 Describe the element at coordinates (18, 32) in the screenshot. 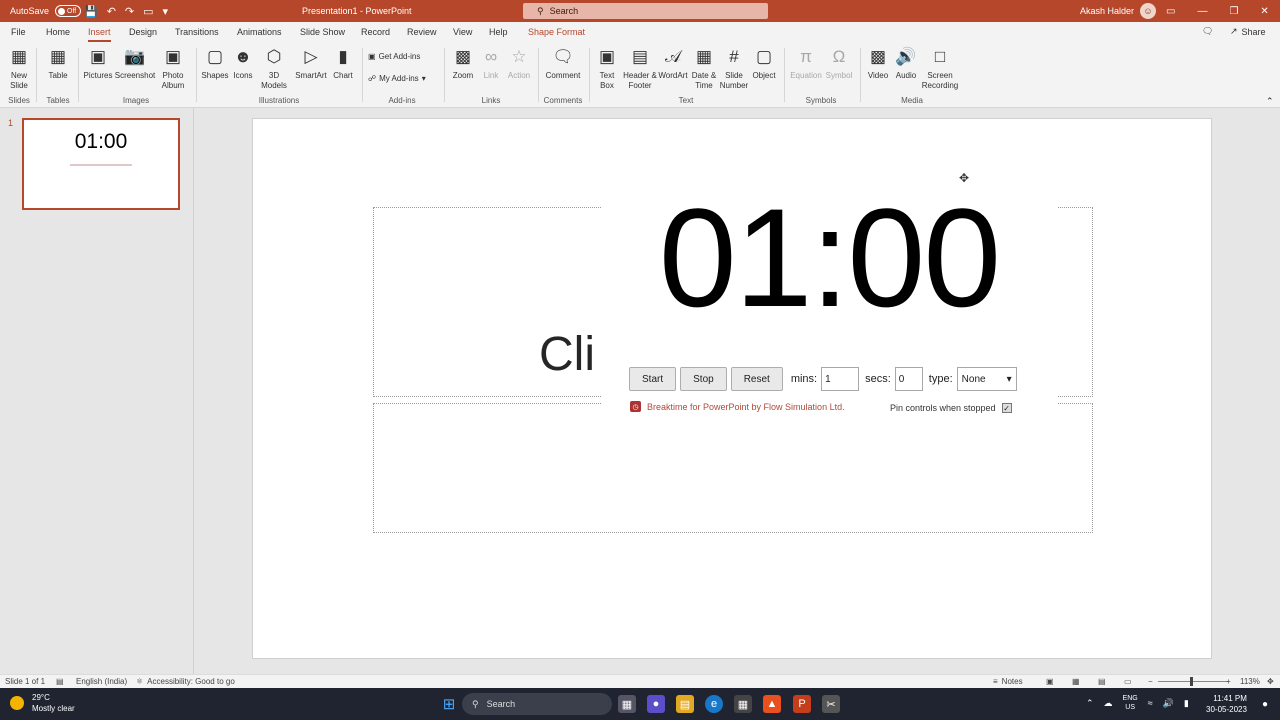

I see `tab-file: File` at that location.